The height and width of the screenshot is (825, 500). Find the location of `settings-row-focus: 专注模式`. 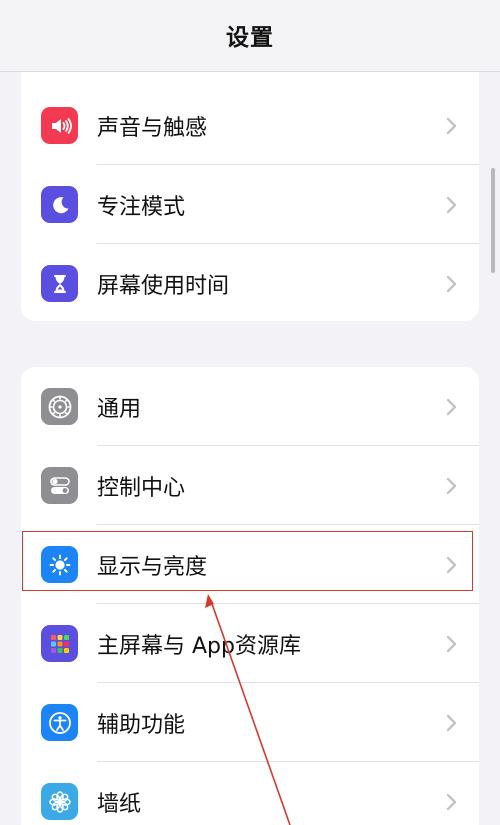

settings-row-focus: 专注模式 is located at coordinates (250, 204).